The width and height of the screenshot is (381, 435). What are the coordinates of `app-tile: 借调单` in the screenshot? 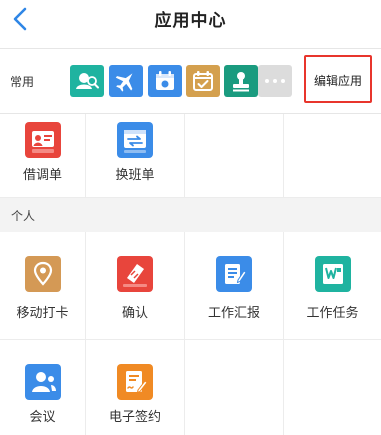 It's located at (43, 155).